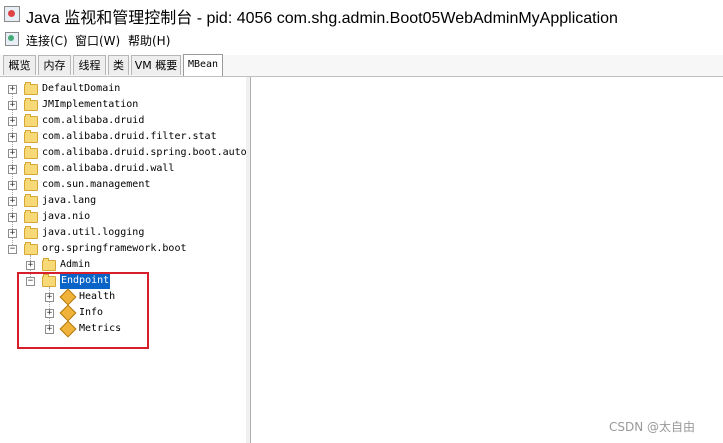 This screenshot has height=443, width=723. I want to click on tree-node-label: com.sun.management, so click(96, 184).